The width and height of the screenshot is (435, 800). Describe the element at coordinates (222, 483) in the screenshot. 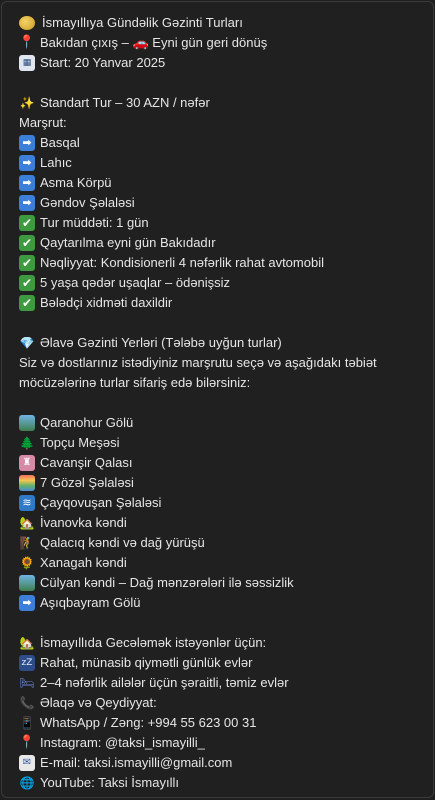

I see `list-item: 7 Gözəl Şəlaləsi` at that location.